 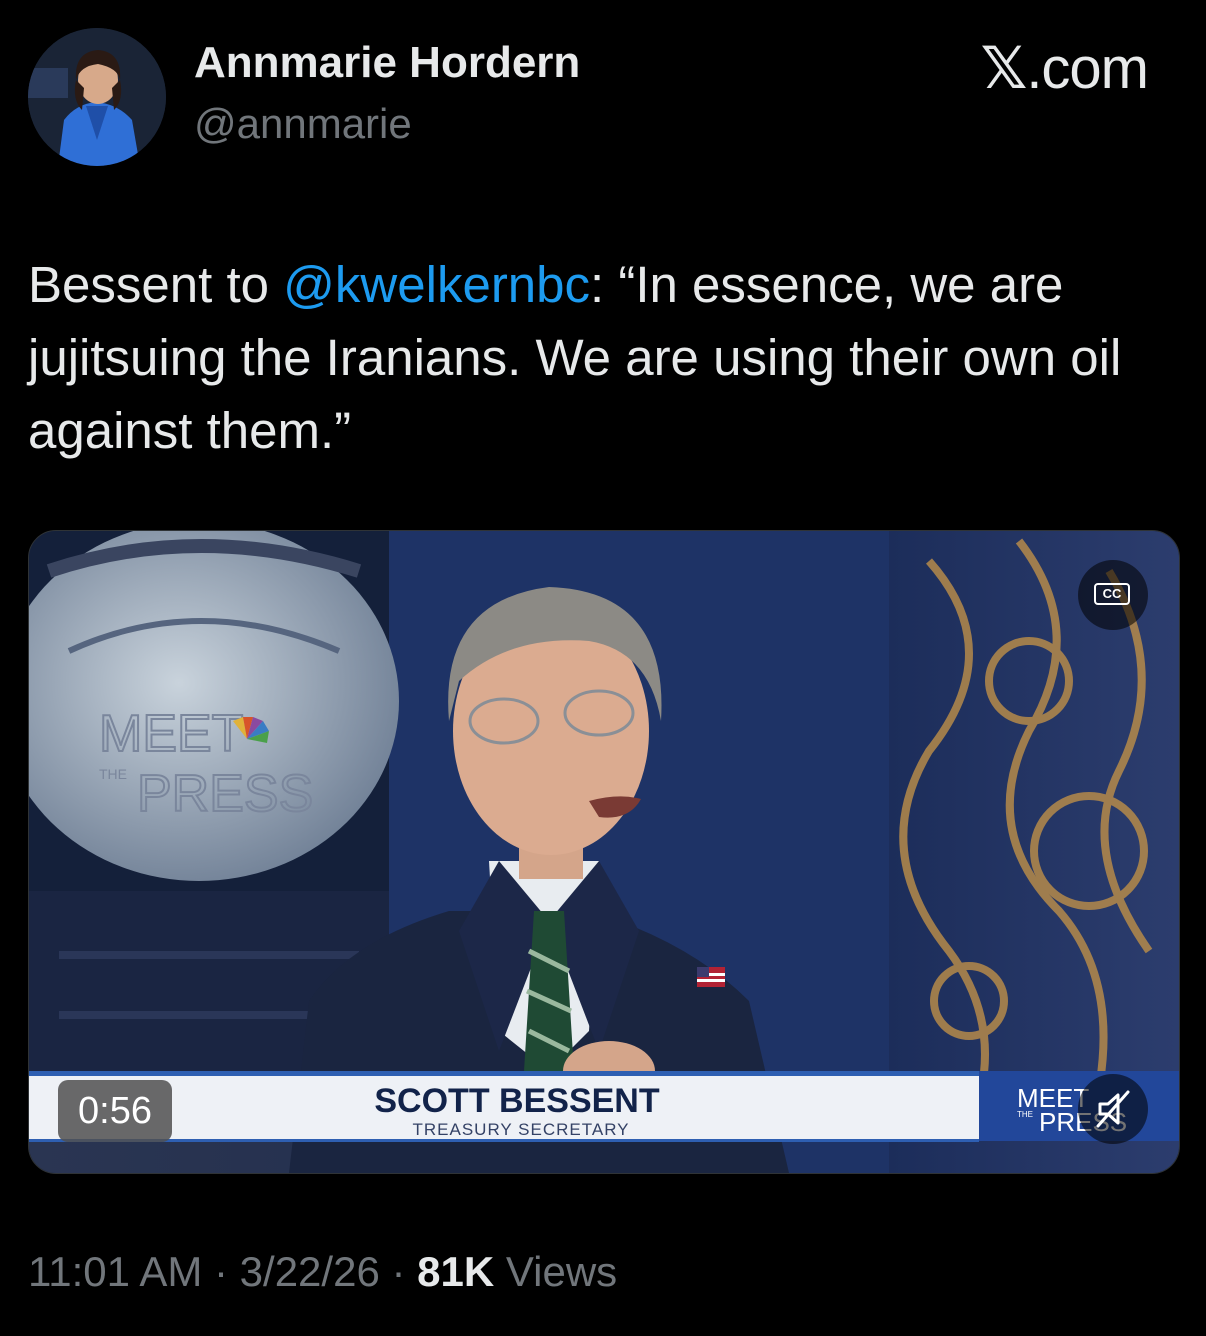 I want to click on avatar-image, so click(x=97, y=97).